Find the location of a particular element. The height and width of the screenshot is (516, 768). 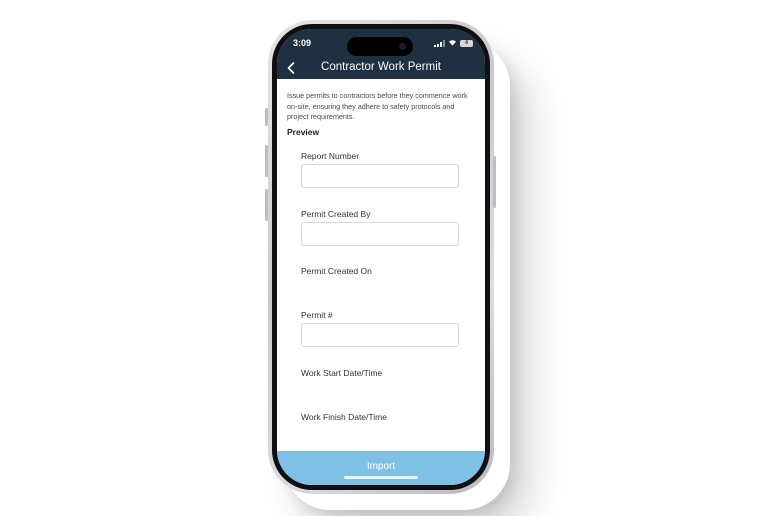

permit-number-input is located at coordinates (380, 335).